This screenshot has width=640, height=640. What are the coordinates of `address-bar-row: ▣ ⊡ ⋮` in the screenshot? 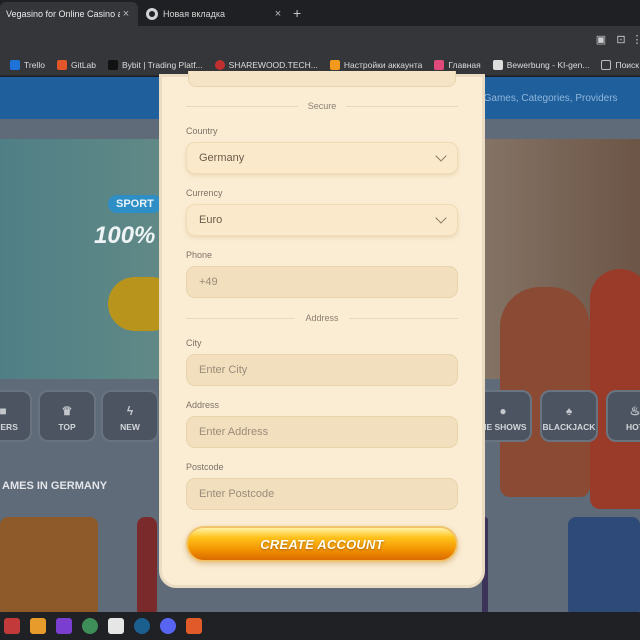 It's located at (320, 40).